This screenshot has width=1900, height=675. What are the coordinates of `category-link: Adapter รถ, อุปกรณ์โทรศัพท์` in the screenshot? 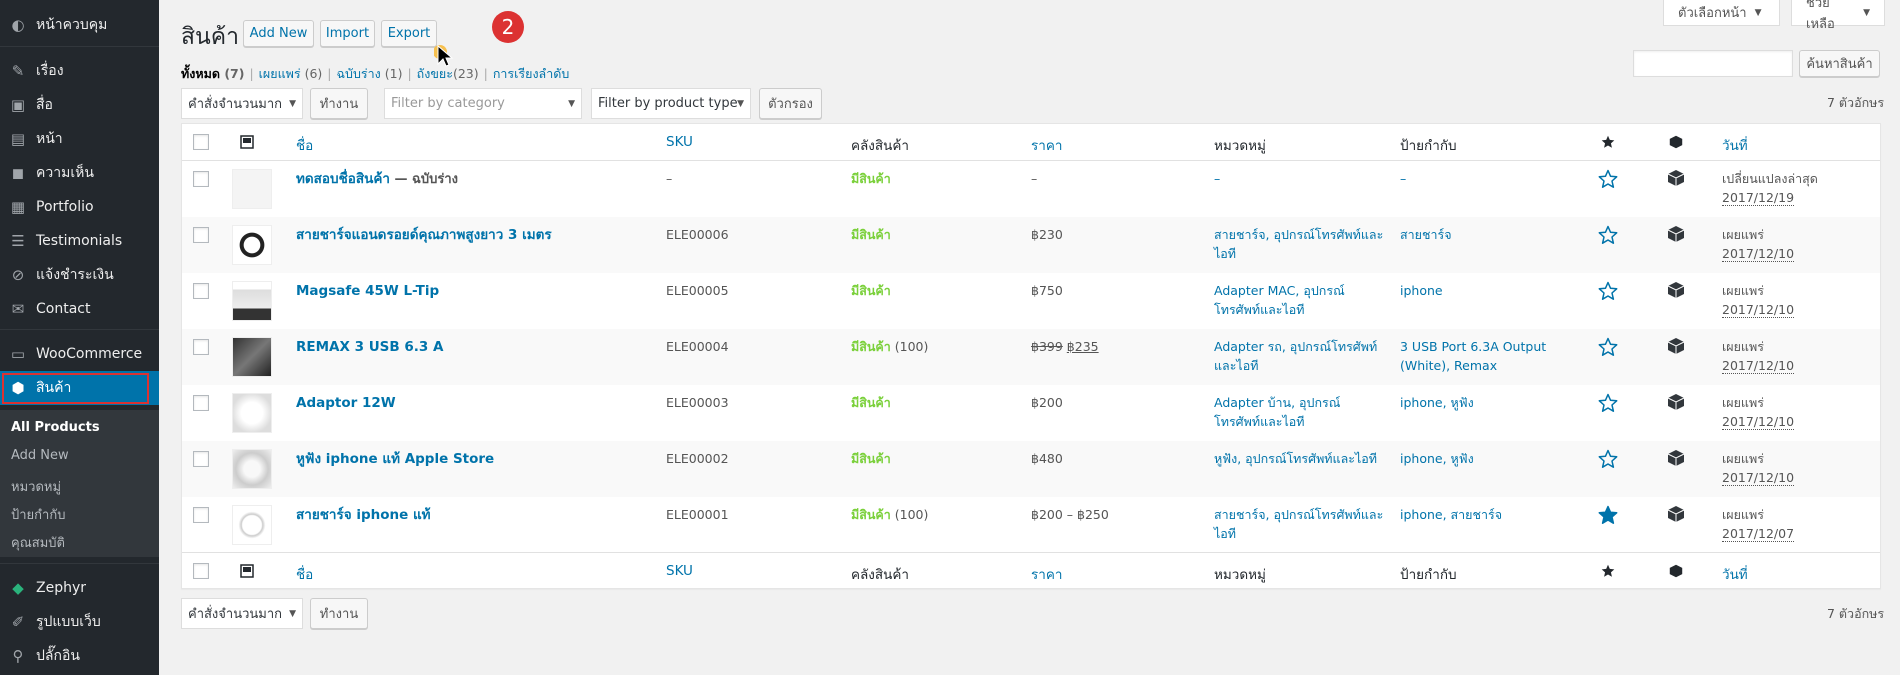 It's located at (1295, 346).